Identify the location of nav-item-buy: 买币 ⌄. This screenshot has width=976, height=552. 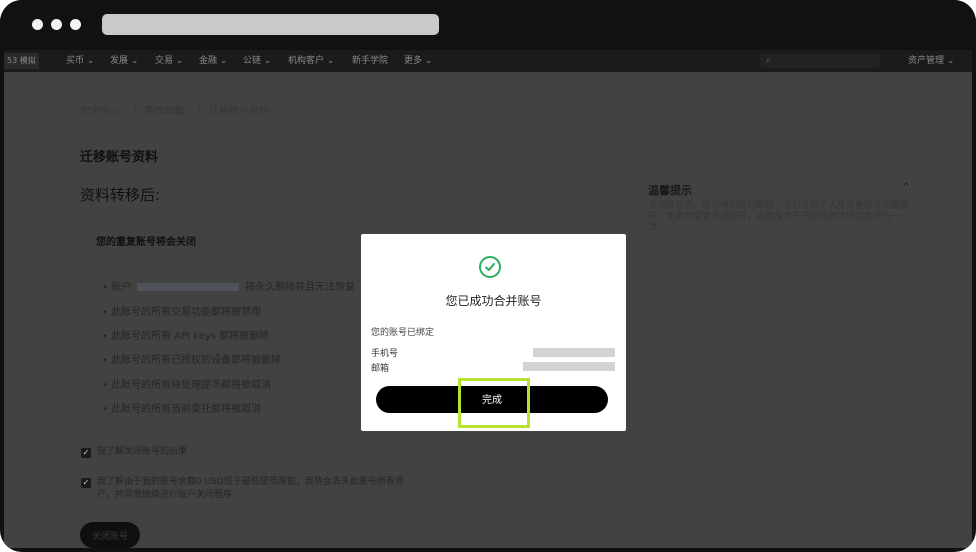
(80, 61).